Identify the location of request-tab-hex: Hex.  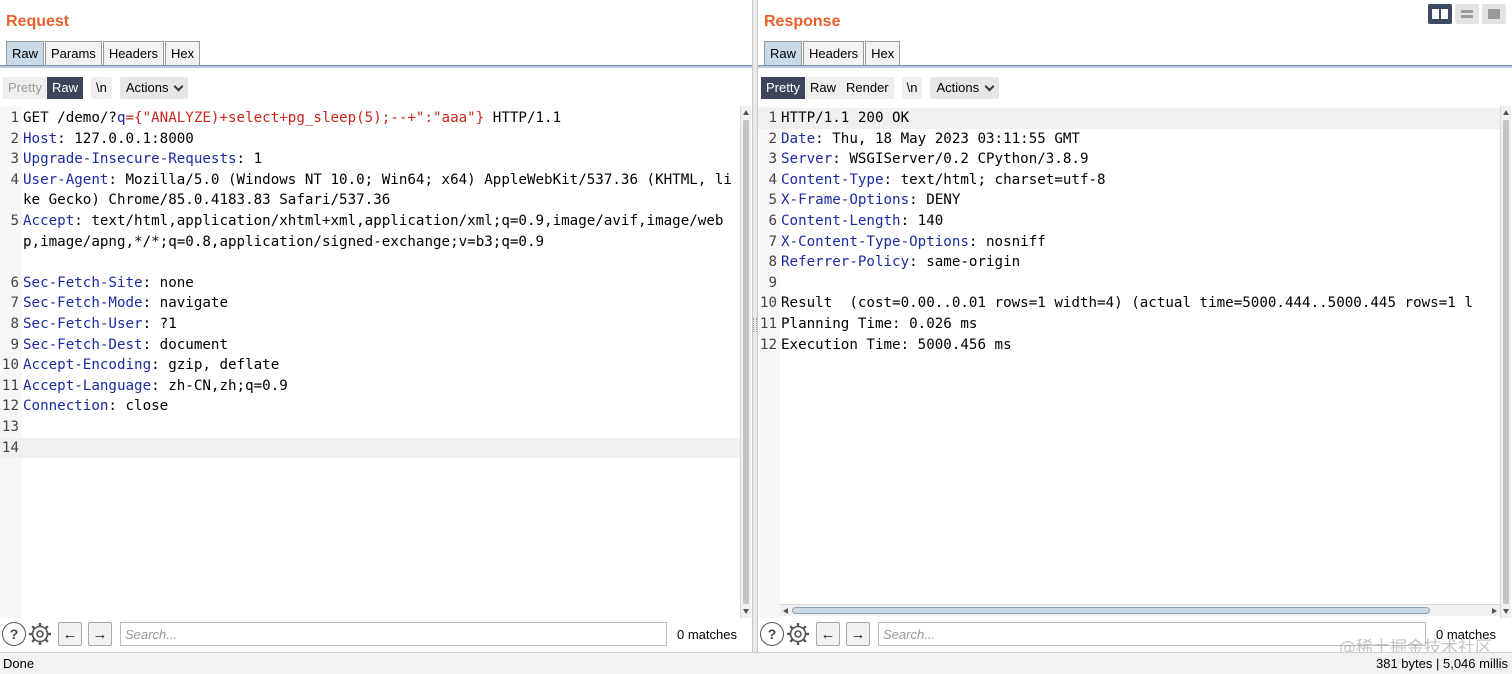
(182, 53).